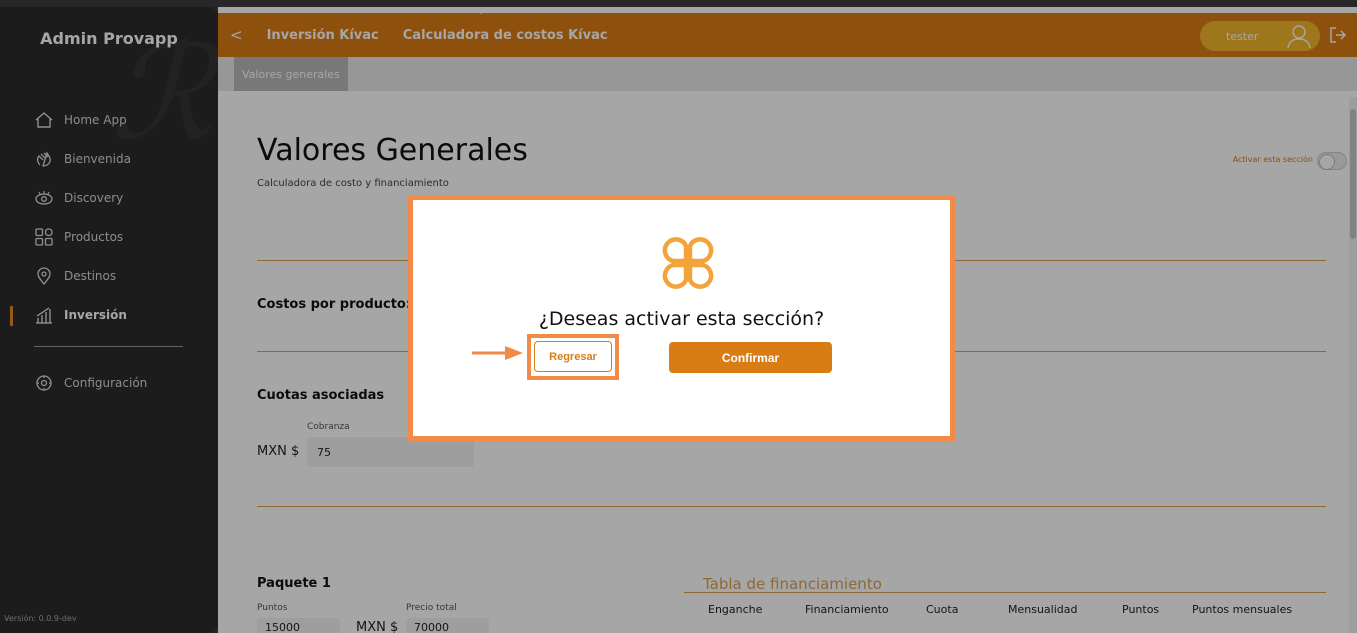  What do you see at coordinates (573, 356) in the screenshot?
I see `back-button: Regresar` at bounding box center [573, 356].